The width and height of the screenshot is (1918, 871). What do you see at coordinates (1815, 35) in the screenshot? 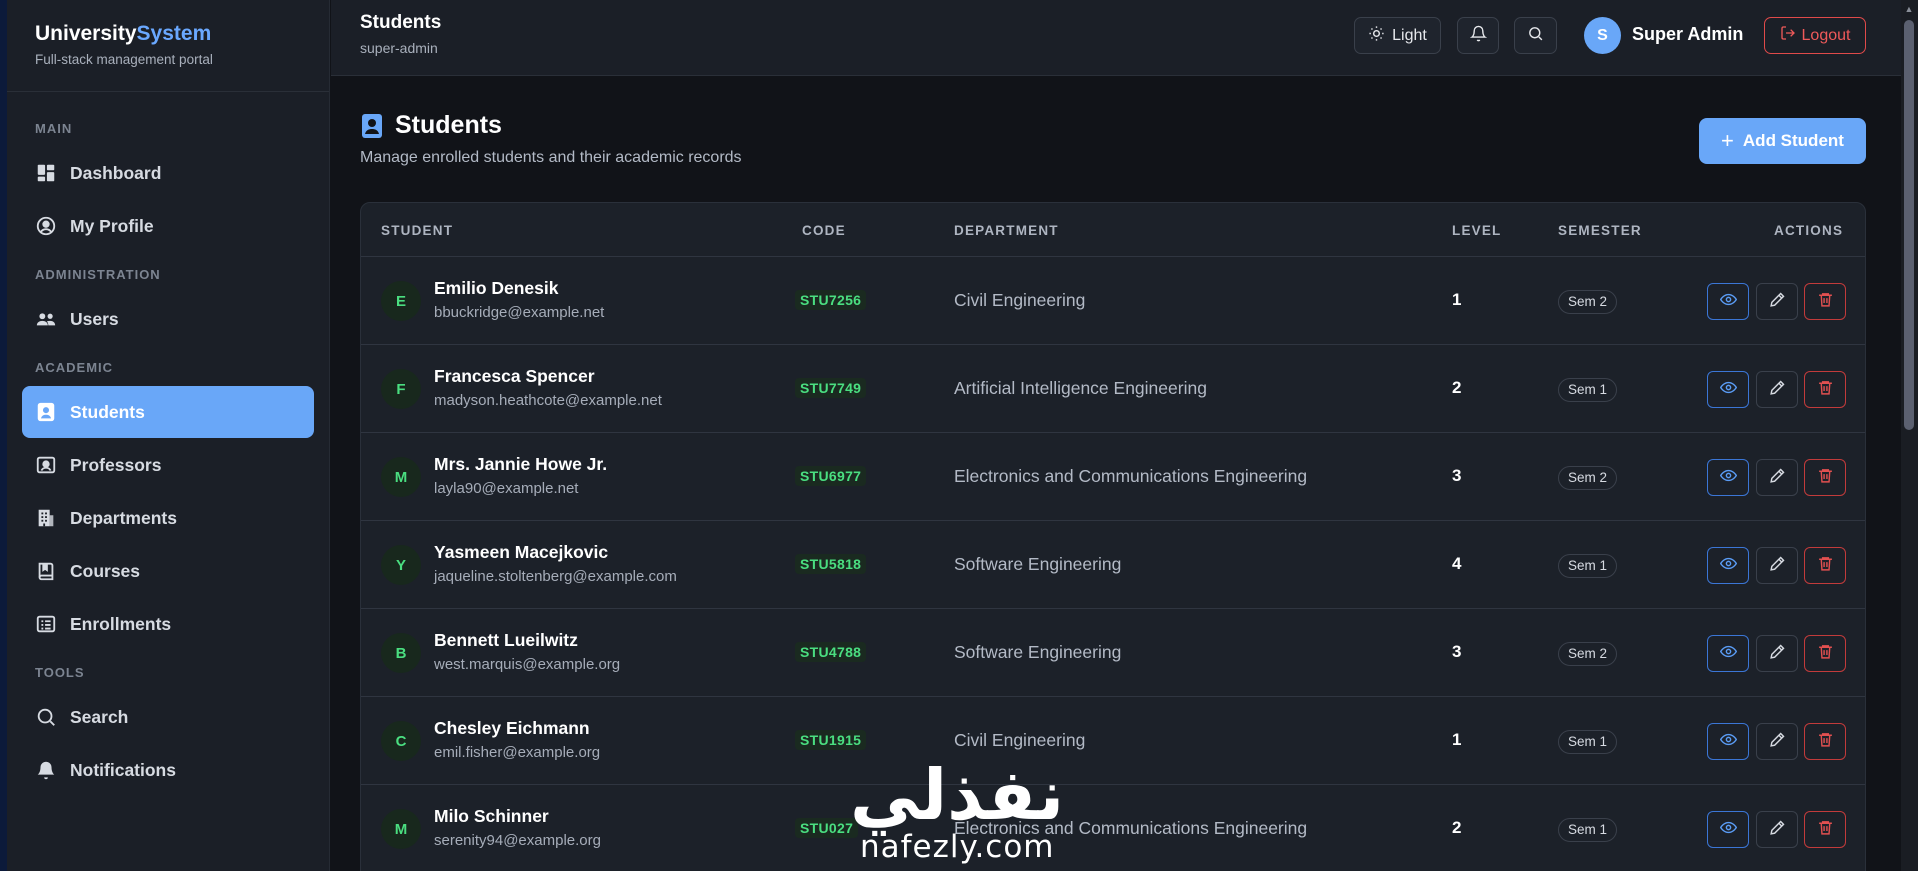
I see `logout-button: Logout` at bounding box center [1815, 35].